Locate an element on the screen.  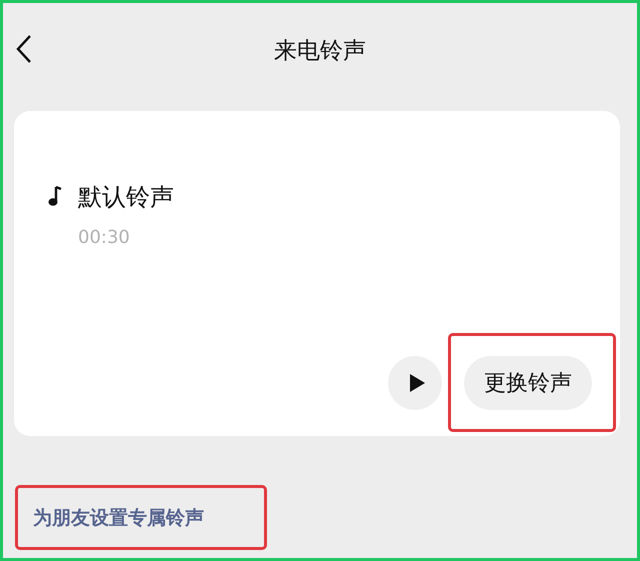
play-icon is located at coordinates (417, 382).